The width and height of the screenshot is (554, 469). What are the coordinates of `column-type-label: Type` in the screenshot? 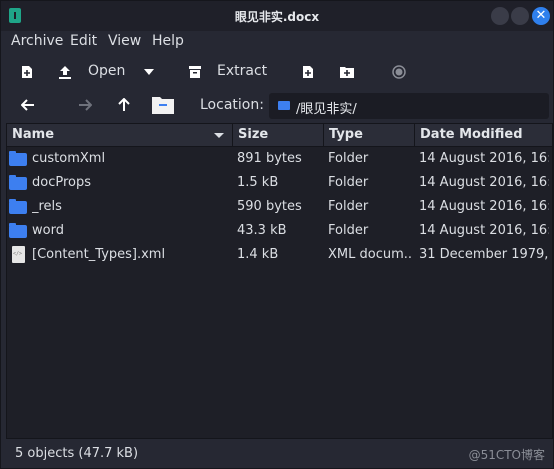 It's located at (346, 134).